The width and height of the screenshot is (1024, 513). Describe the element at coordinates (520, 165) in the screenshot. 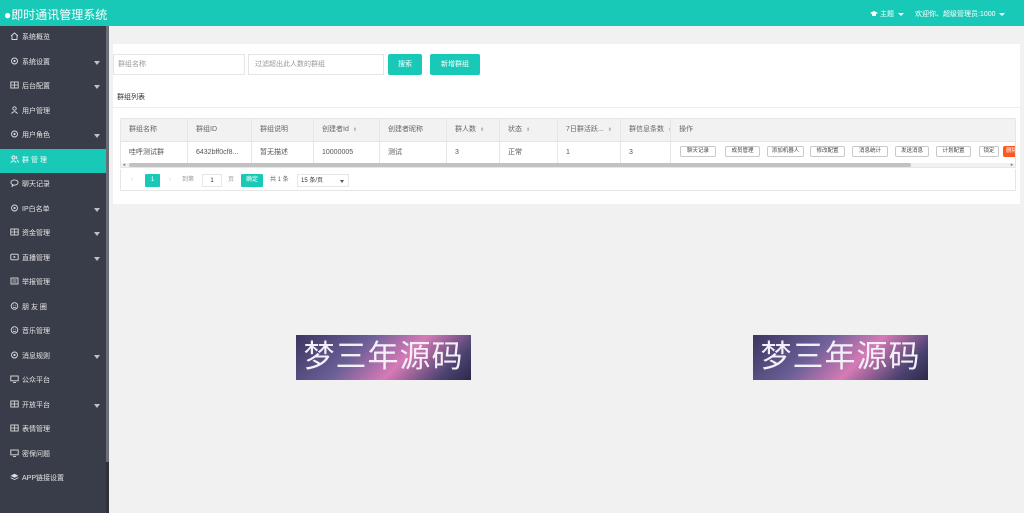

I see `scrollbar-thumb` at that location.